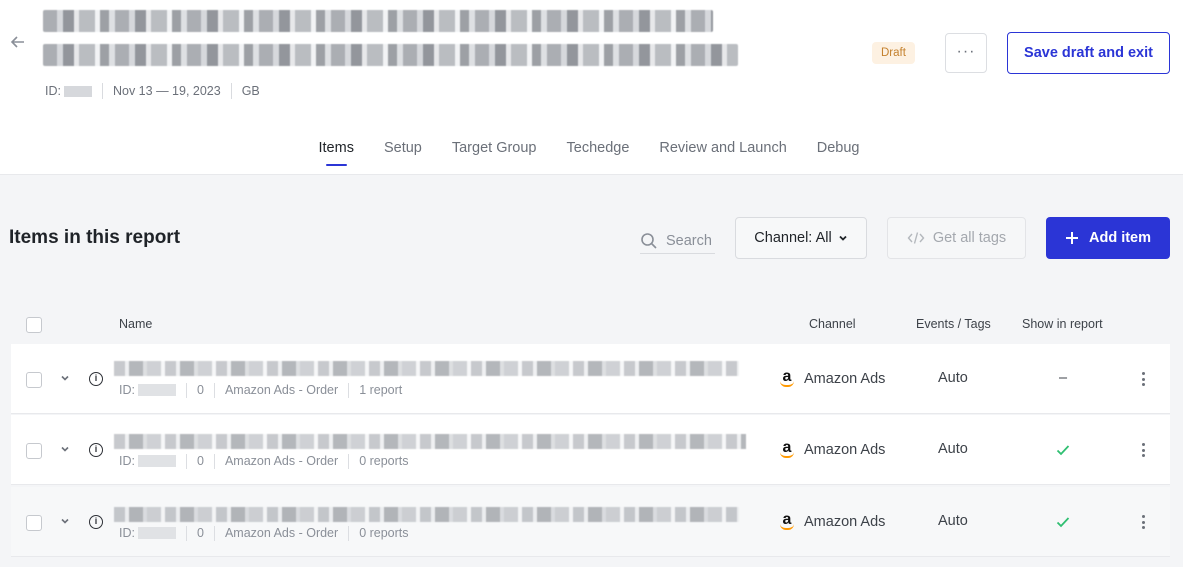  I want to click on item-details: ID: 0 Amazon Ads - Order 1 report, so click(260, 390).